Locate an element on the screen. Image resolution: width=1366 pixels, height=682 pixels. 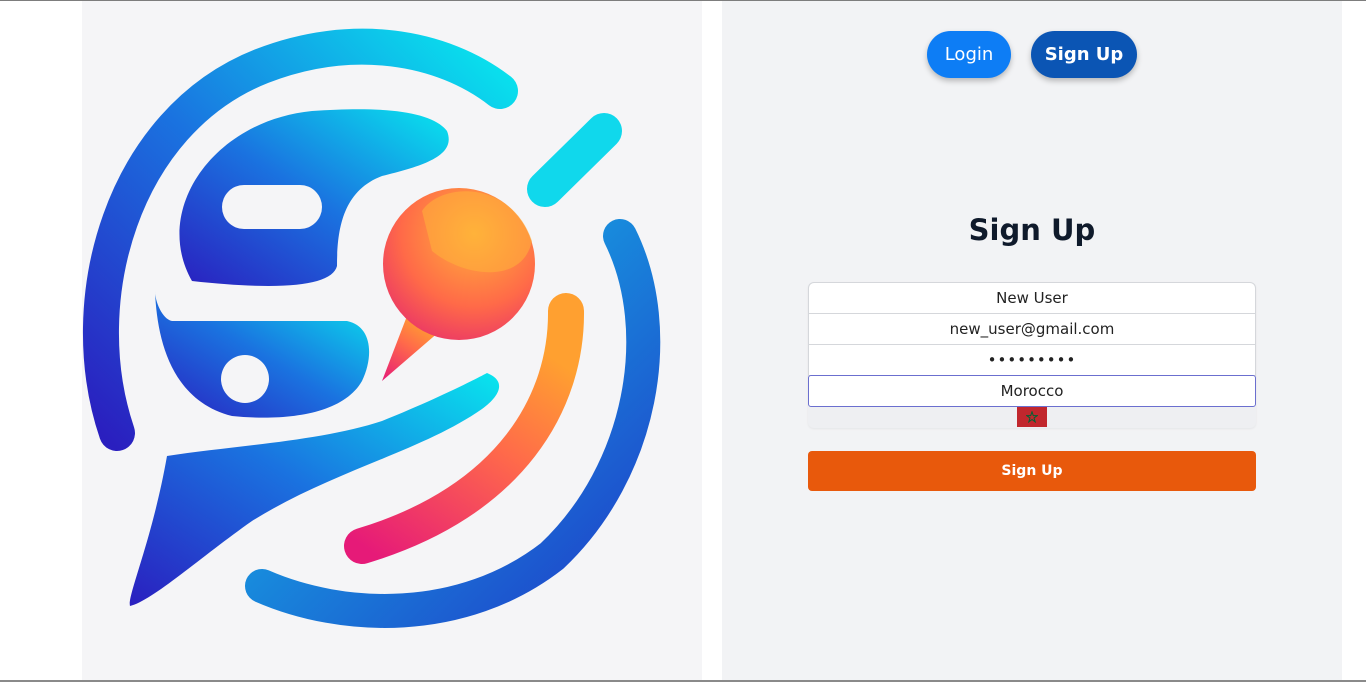
email-field: new_user@gmail.com is located at coordinates (1032, 329).